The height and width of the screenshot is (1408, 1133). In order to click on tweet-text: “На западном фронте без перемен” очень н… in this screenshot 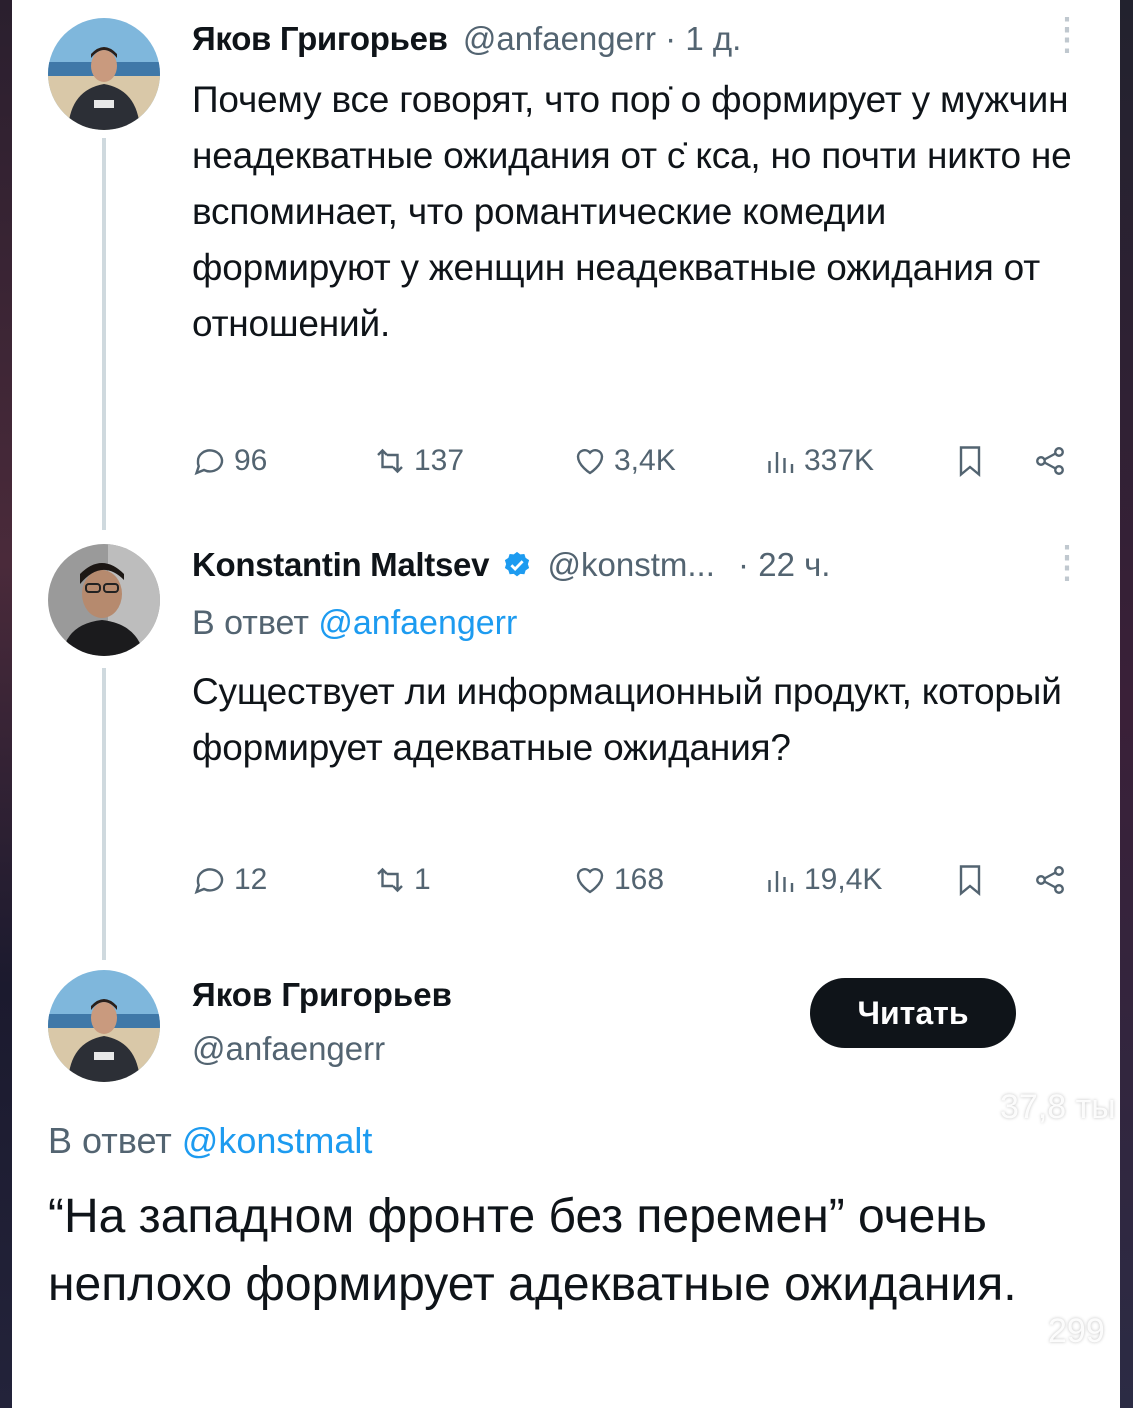, I will do `click(532, 1250)`.